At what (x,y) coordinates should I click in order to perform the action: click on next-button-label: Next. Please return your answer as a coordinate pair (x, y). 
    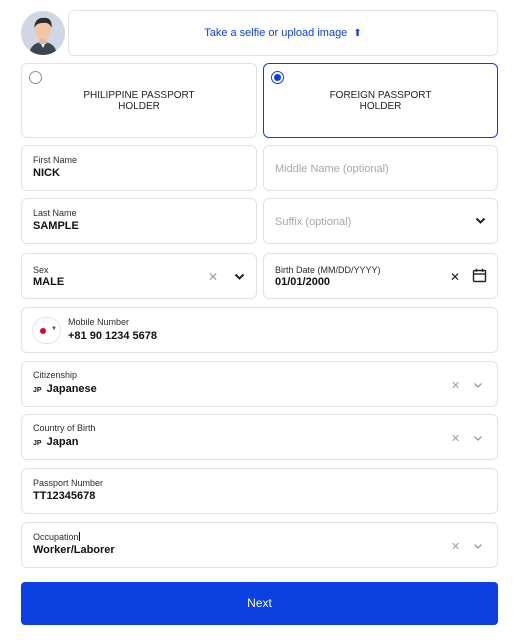
    Looking at the image, I should click on (259, 603).